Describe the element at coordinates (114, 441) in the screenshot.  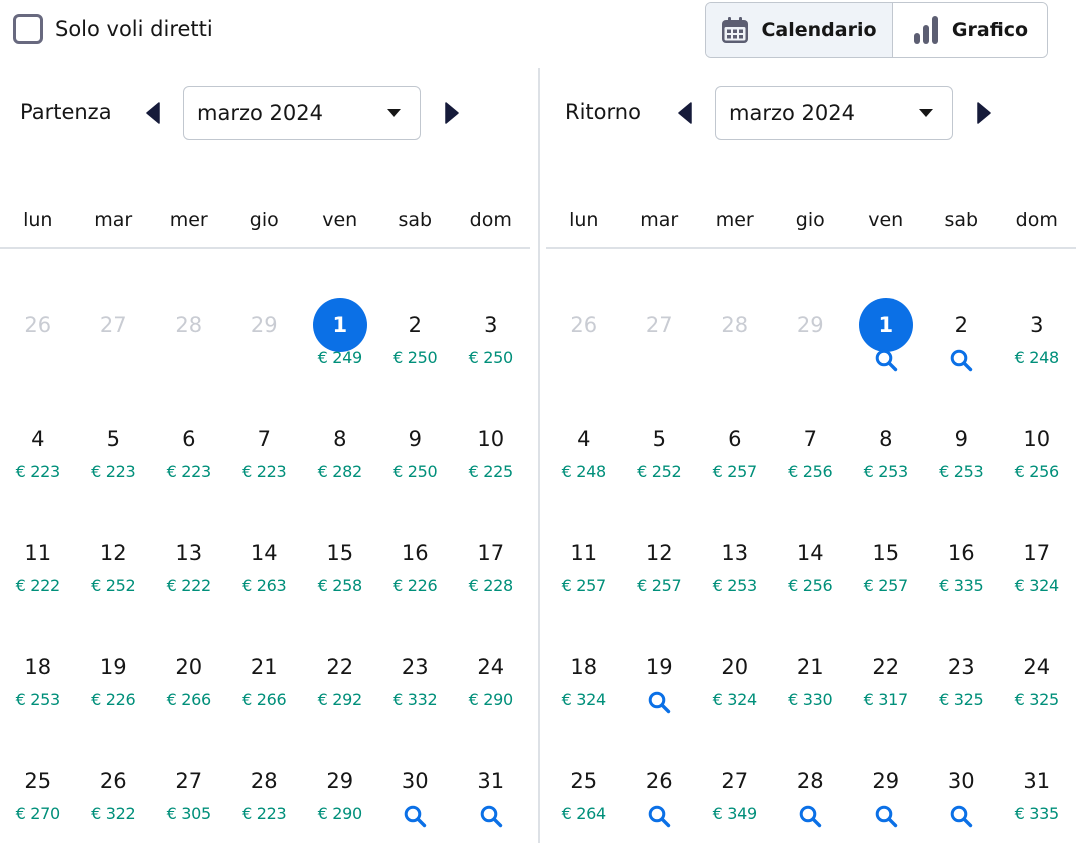
I see `calendar-day: 5 € 223` at that location.